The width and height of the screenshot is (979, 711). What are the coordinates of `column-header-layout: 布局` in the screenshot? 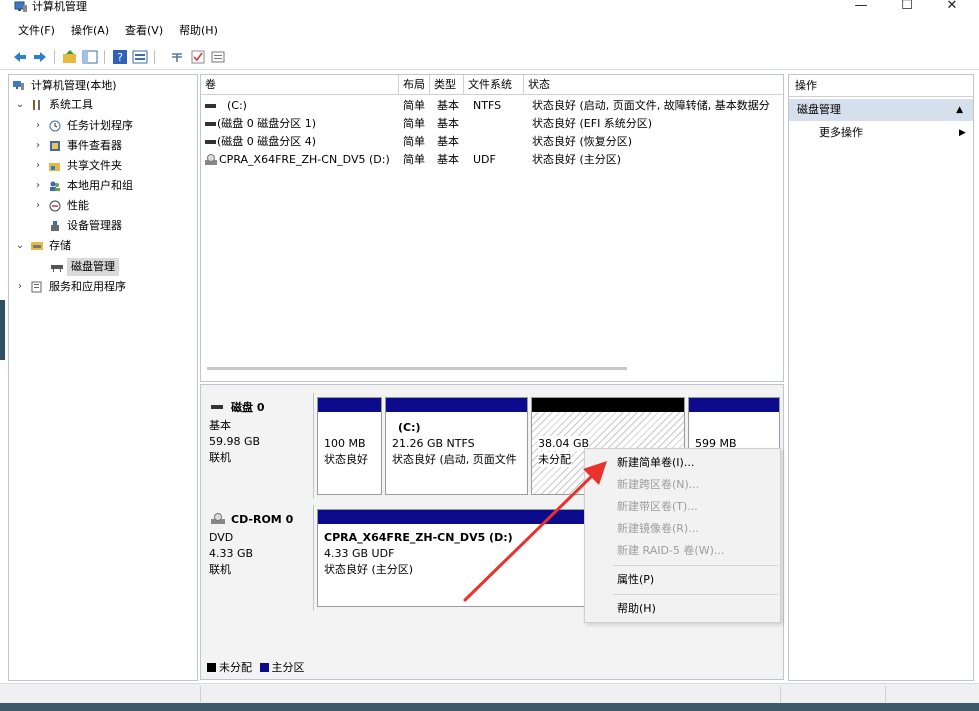 It's located at (414, 85).